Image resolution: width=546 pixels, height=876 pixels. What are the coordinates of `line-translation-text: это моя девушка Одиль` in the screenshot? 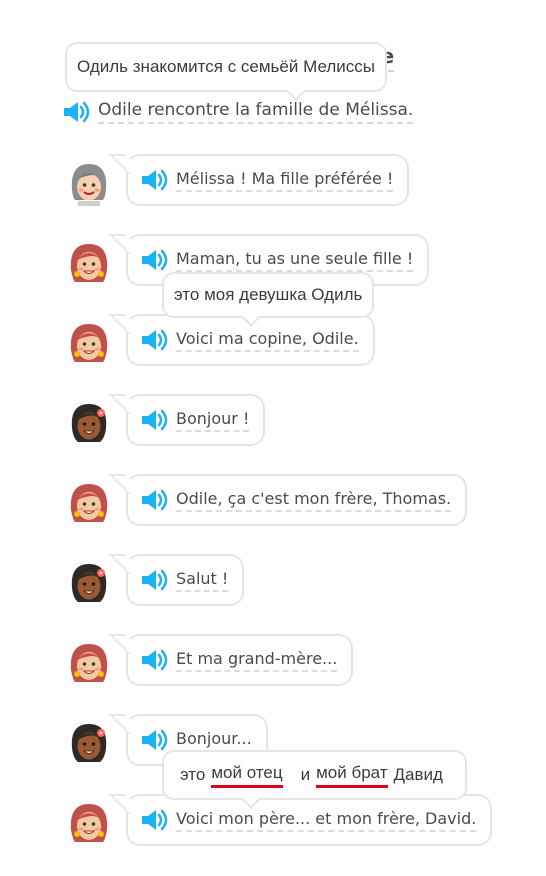 It's located at (268, 294).